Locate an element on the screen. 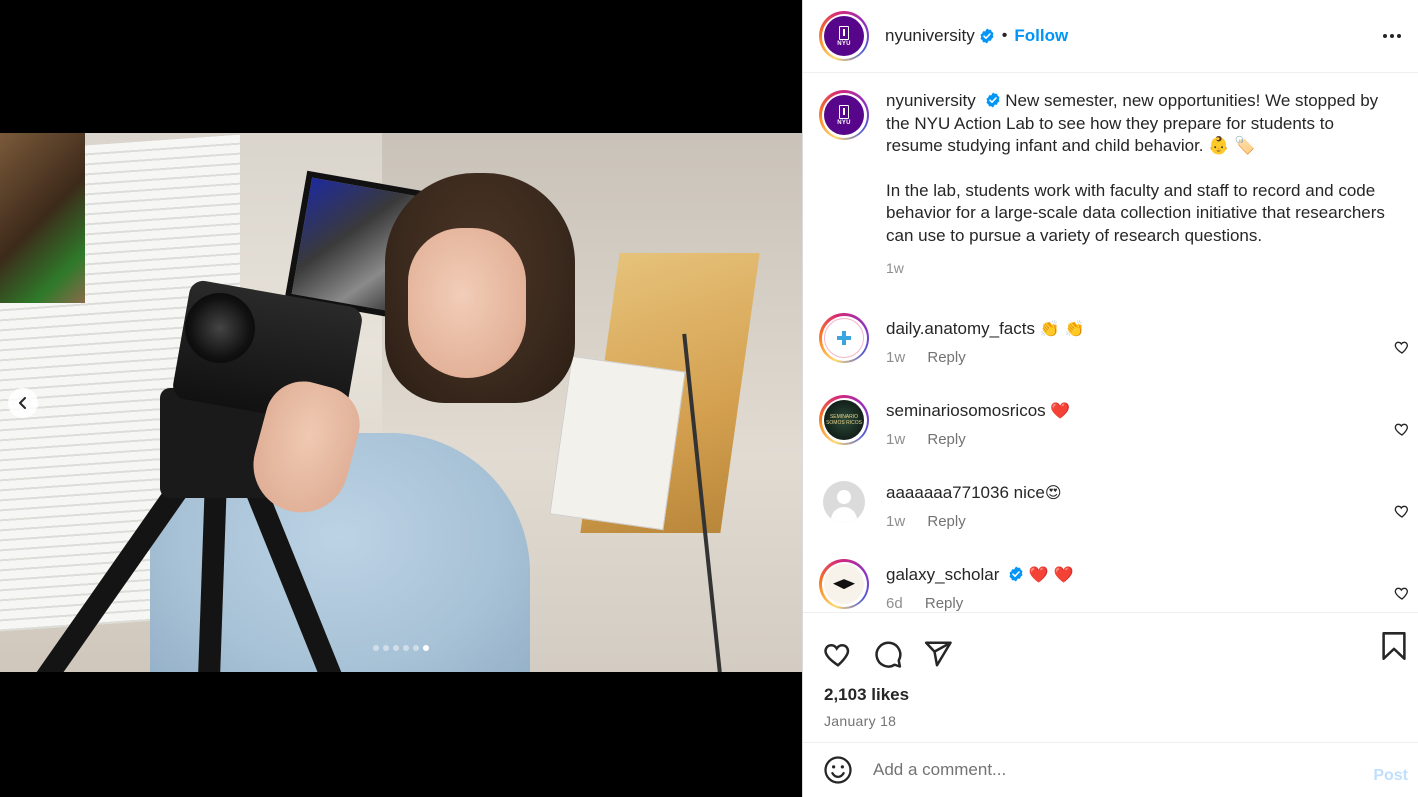 This screenshot has height=797, width=1418. carousel-prev-button is located at coordinates (23, 403).